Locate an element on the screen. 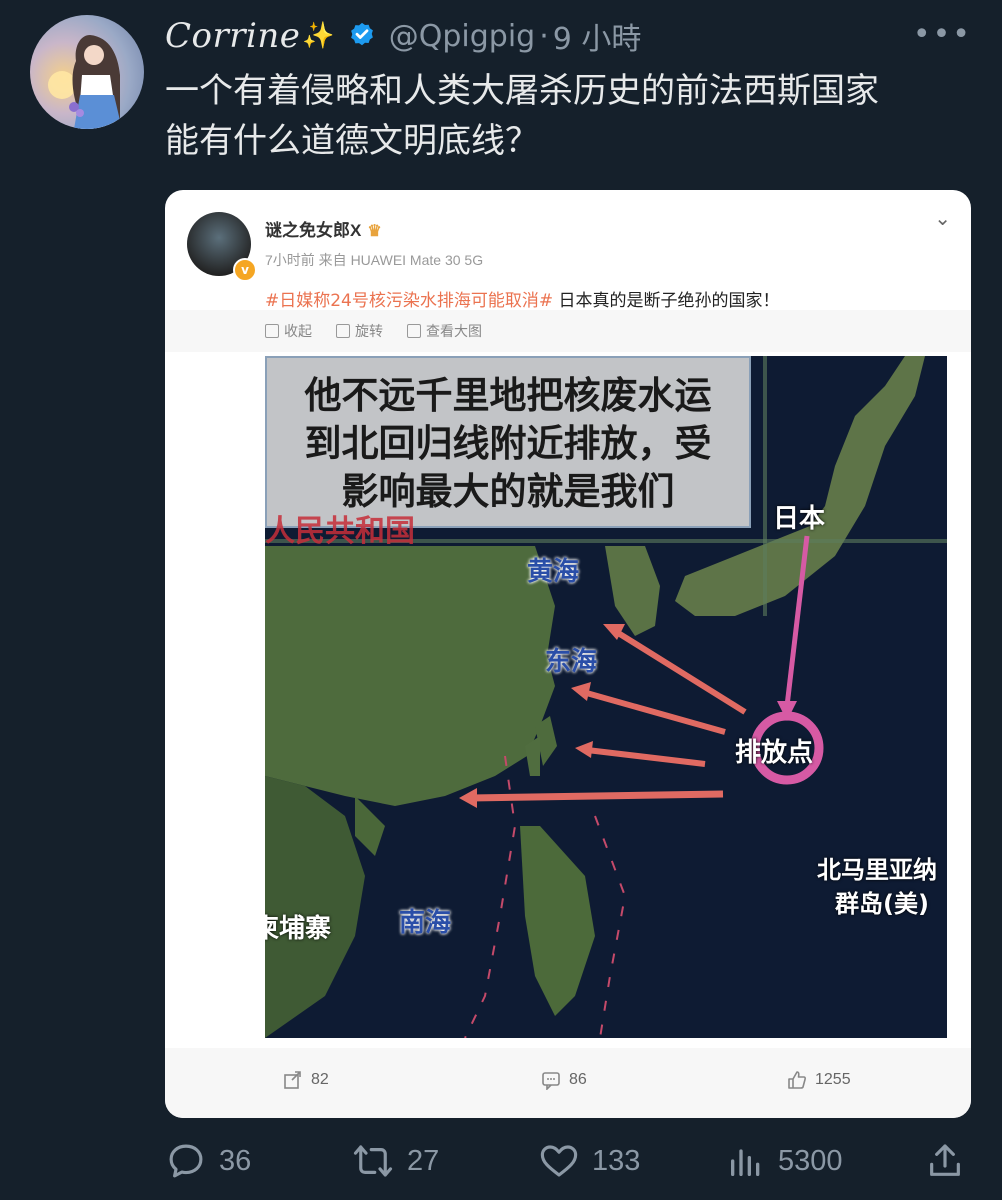 The image size is (1002, 1200). overlay-line: 到北回归线附近排放，受 is located at coordinates (508, 443).